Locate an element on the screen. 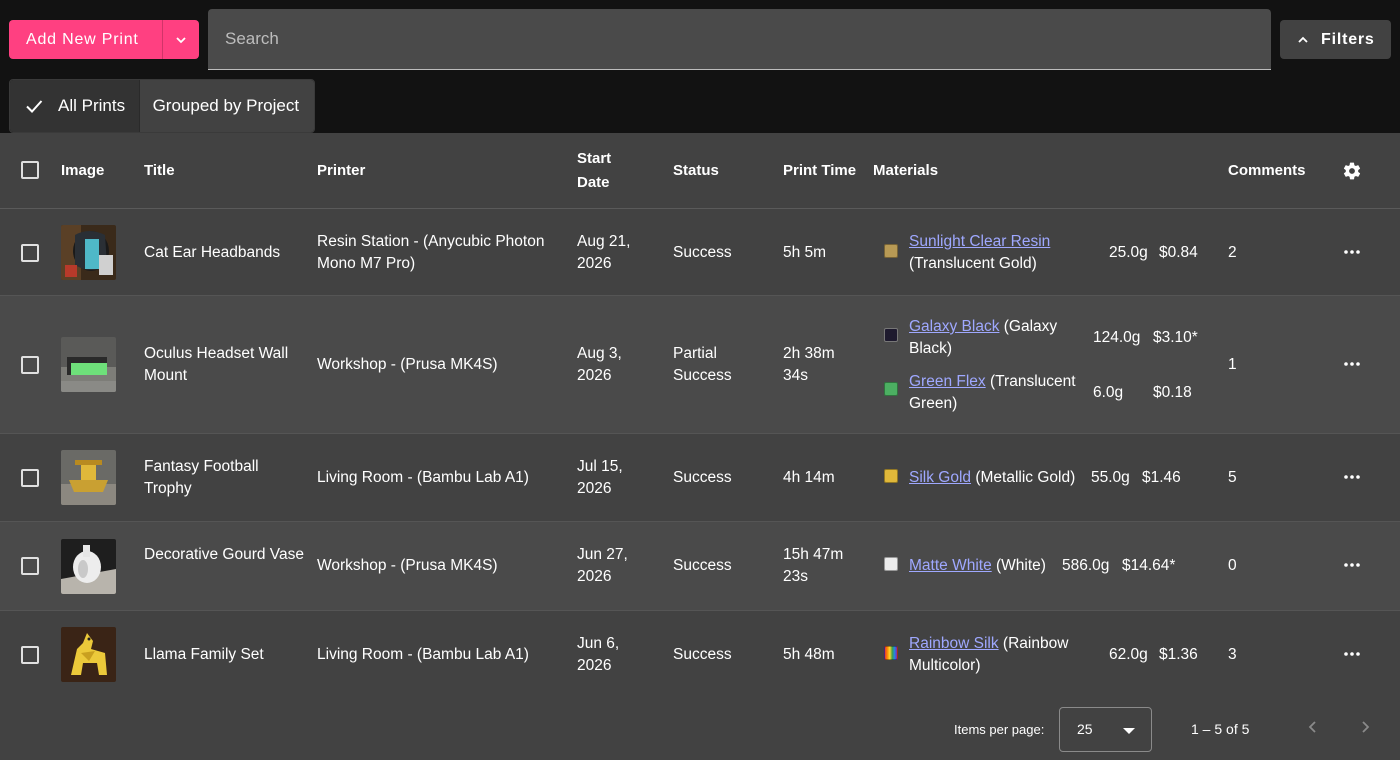 The image size is (1400, 760). row-title: Cat Ear Headbands is located at coordinates (212, 252).